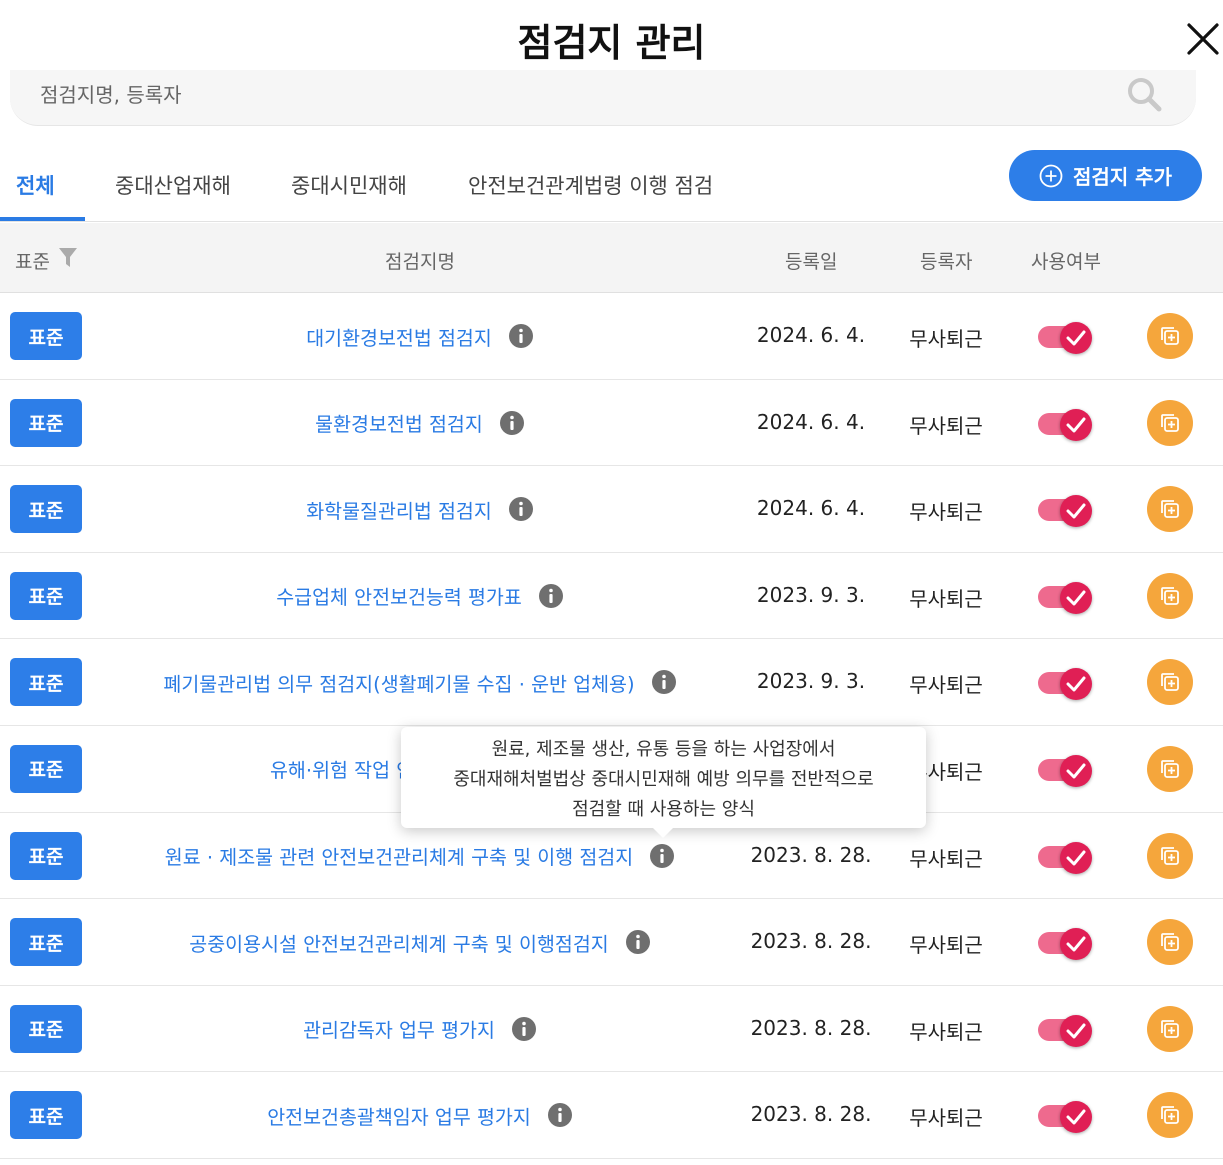 This screenshot has height=1165, width=1223. What do you see at coordinates (173, 185) in the screenshot?
I see `tab-serious-industrial: 중대산업재해` at bounding box center [173, 185].